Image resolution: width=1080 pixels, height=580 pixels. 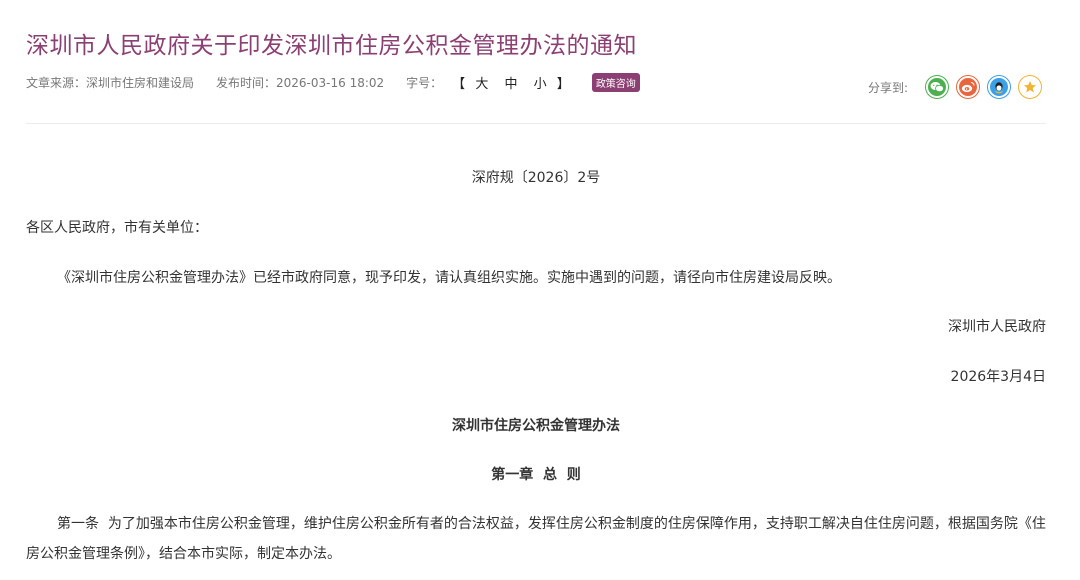 I want to click on bracket-close: 】, so click(x=563, y=84).